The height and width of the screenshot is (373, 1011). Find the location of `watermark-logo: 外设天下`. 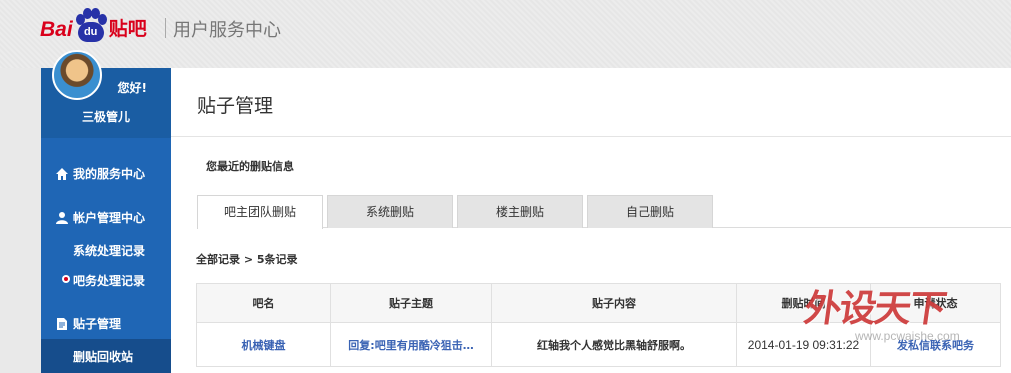

watermark-logo: 外设天下 is located at coordinates (874, 308).